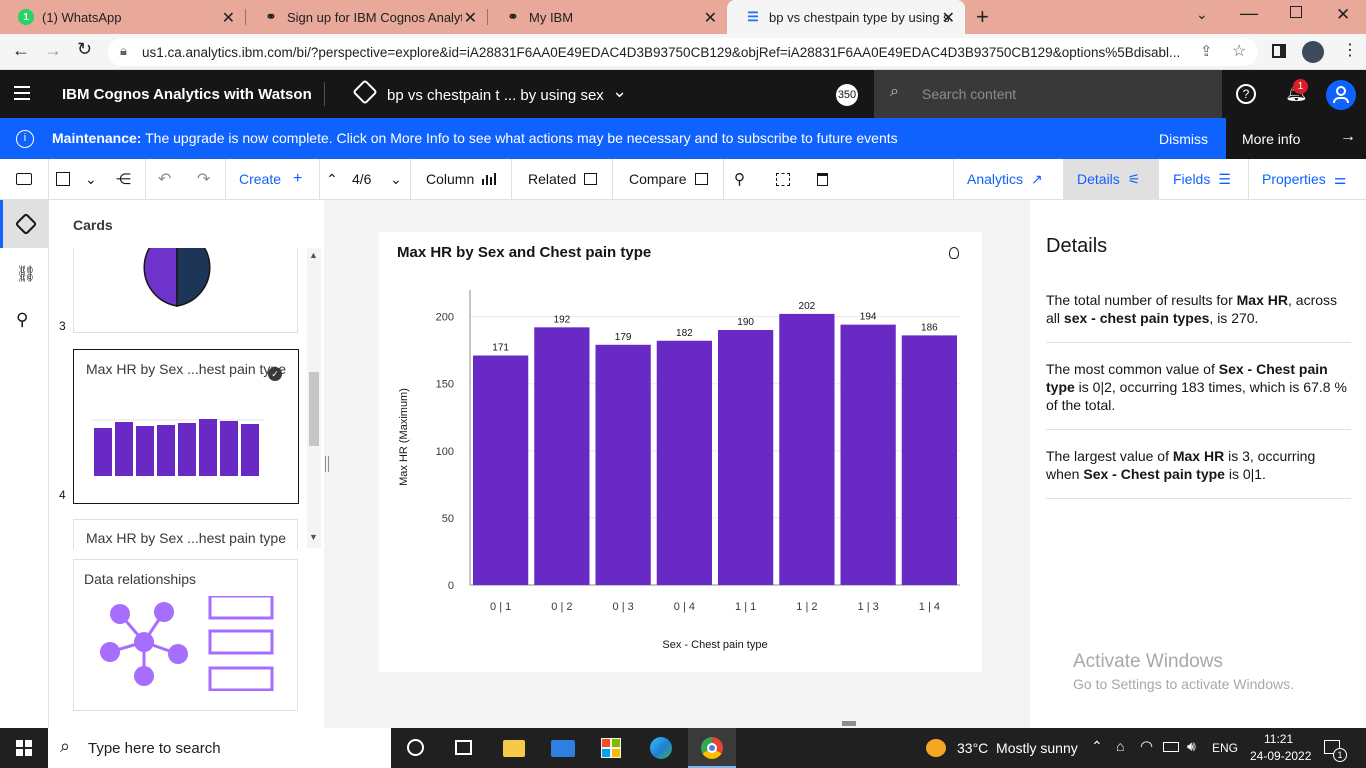  I want to click on redo-icon: ↷, so click(203, 179).